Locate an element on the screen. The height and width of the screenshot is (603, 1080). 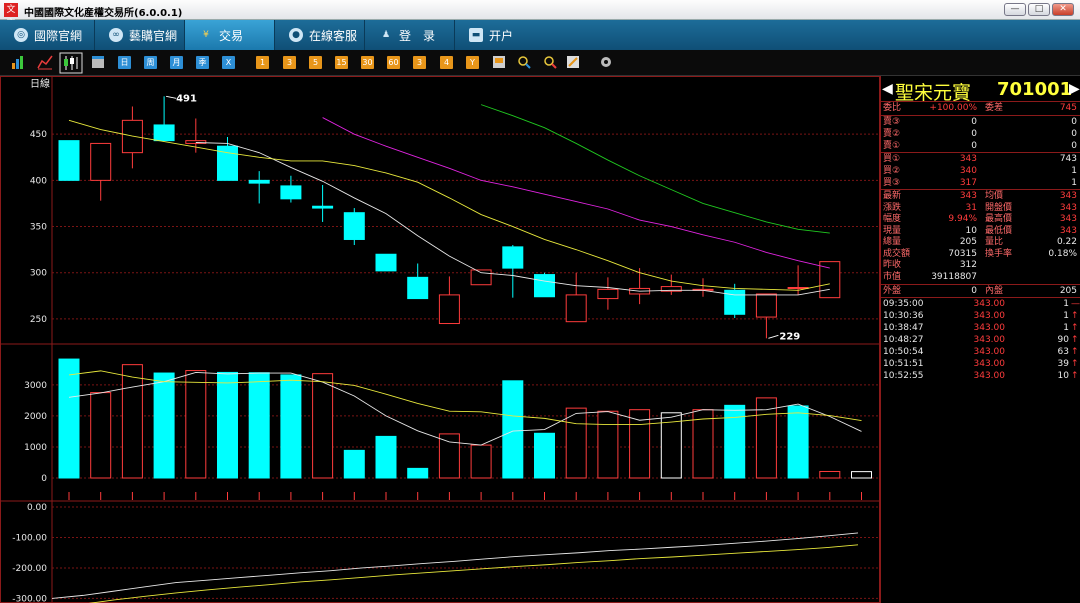
volume-tick-label: 0 is located at coordinates (44, 479).